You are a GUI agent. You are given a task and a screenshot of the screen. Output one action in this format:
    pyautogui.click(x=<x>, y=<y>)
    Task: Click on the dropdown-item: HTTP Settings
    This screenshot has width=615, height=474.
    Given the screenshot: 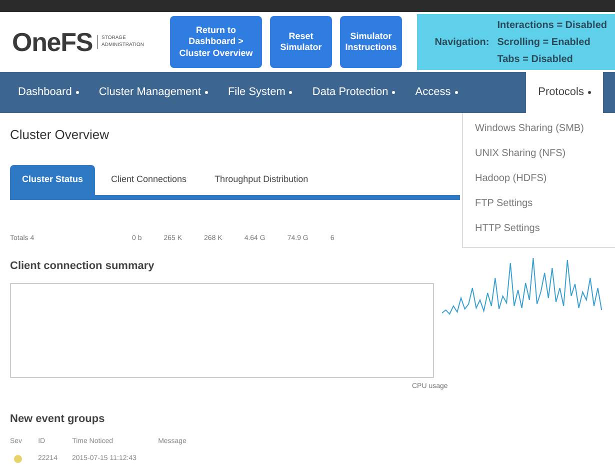 What is the action you would take?
    pyautogui.click(x=545, y=229)
    